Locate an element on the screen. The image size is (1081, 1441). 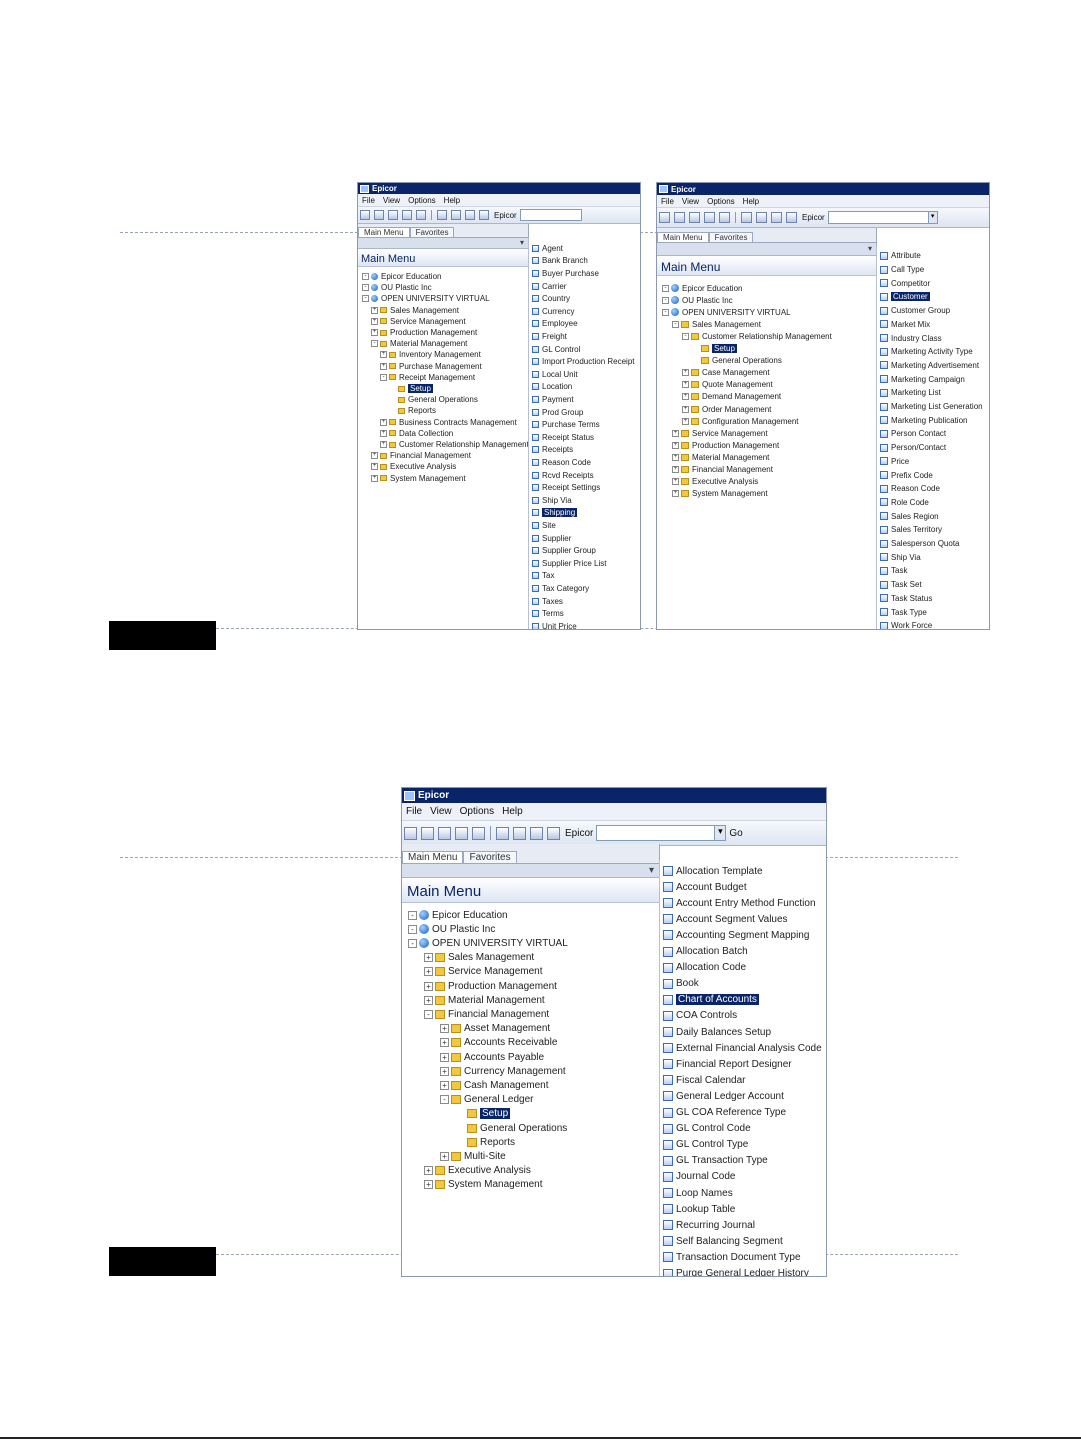
tree-item: + Configuration Management is located at coordinates (740, 421).